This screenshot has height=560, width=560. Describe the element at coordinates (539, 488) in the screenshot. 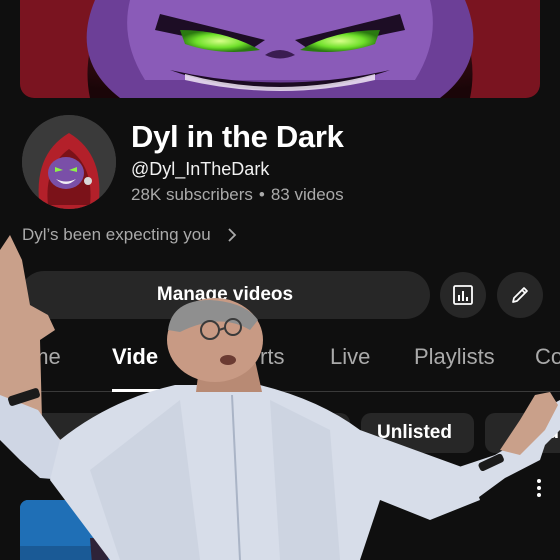

I see `more-vert-icon` at that location.